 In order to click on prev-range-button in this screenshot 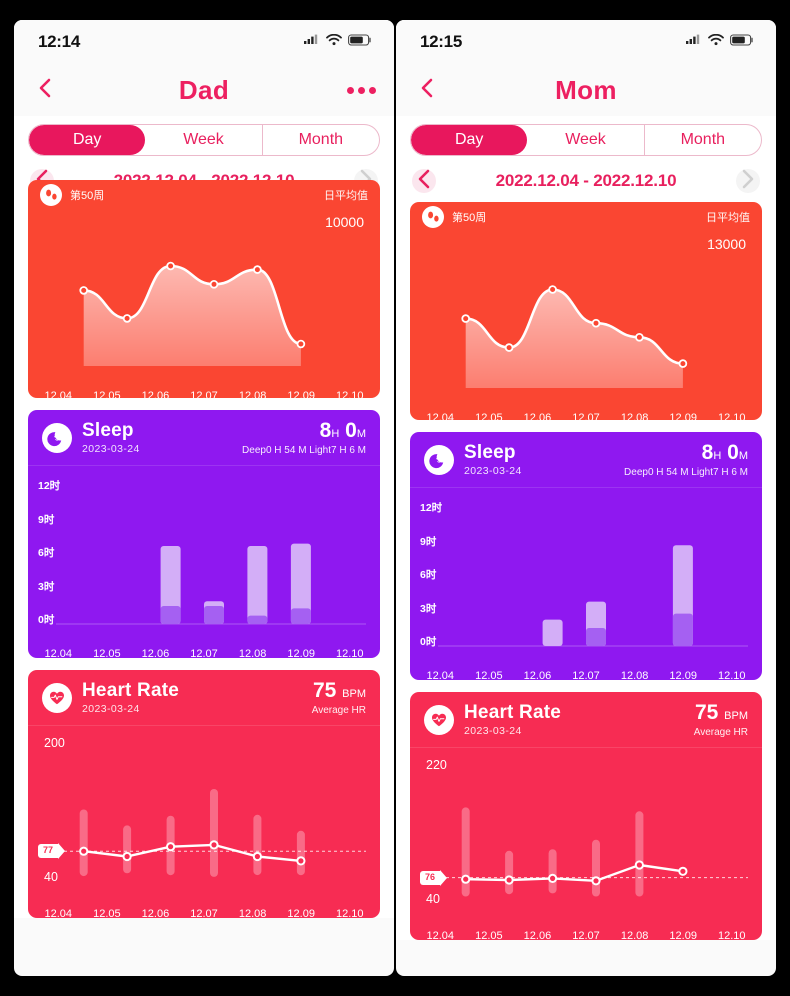, I will do `click(424, 181)`.